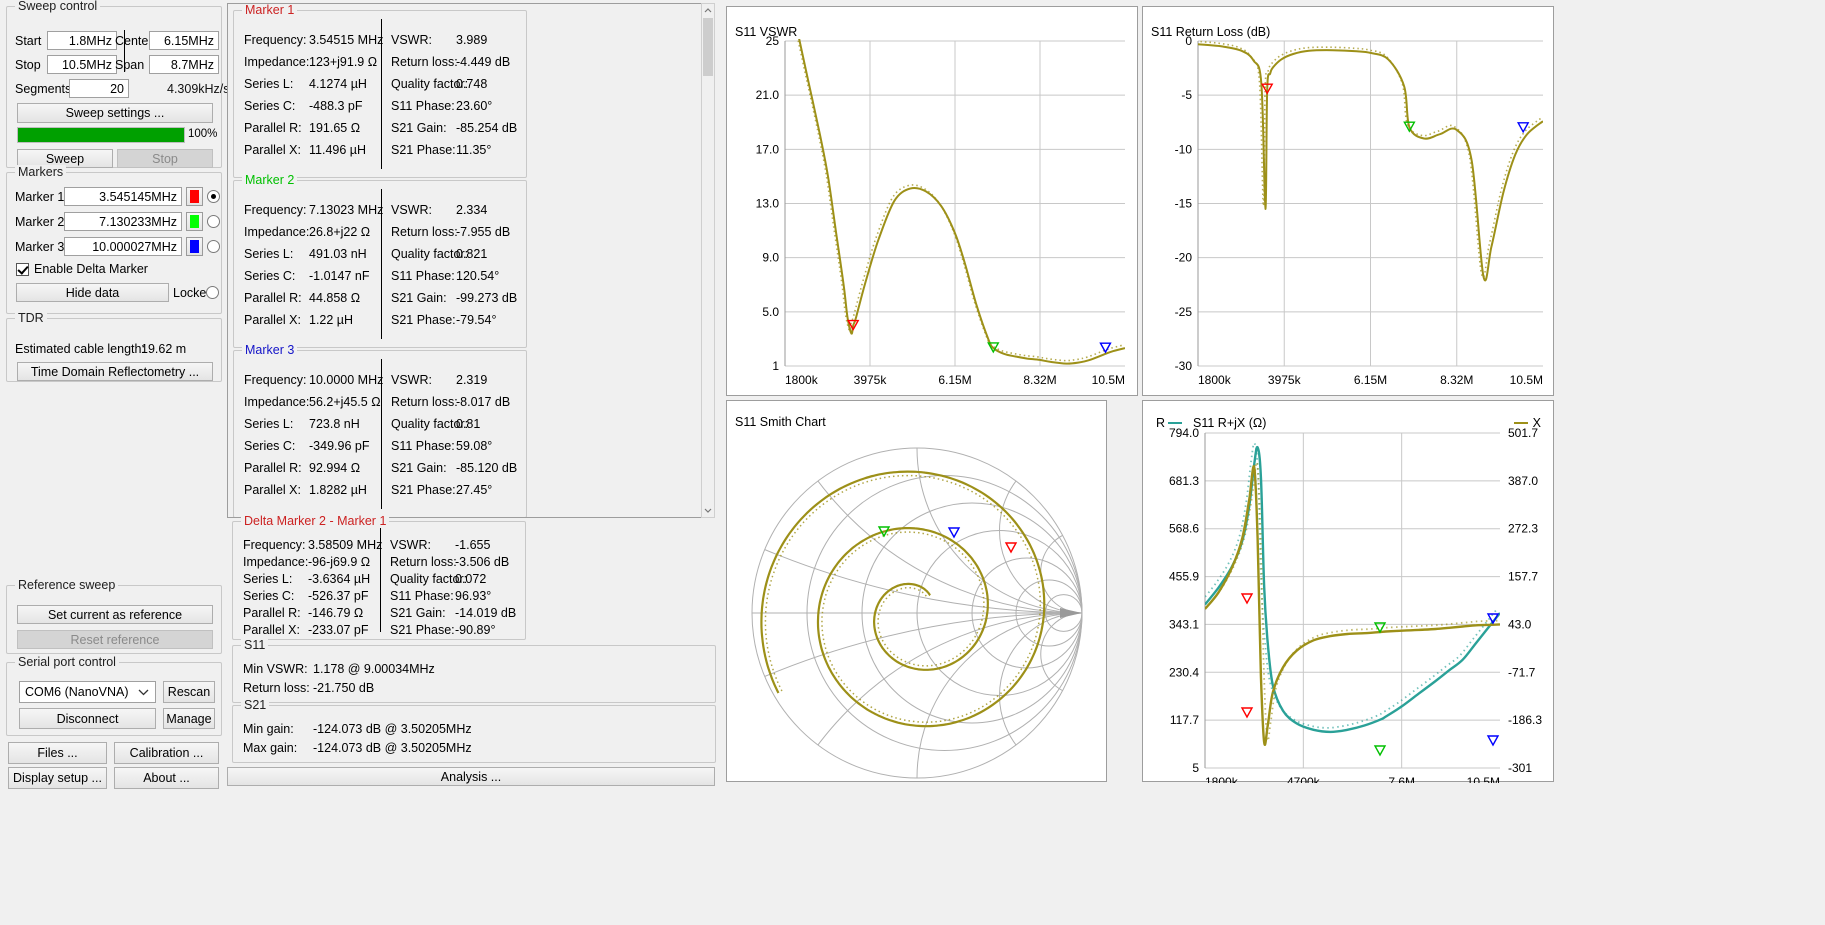  I want to click on svg-text: 25, so click(773, 41).